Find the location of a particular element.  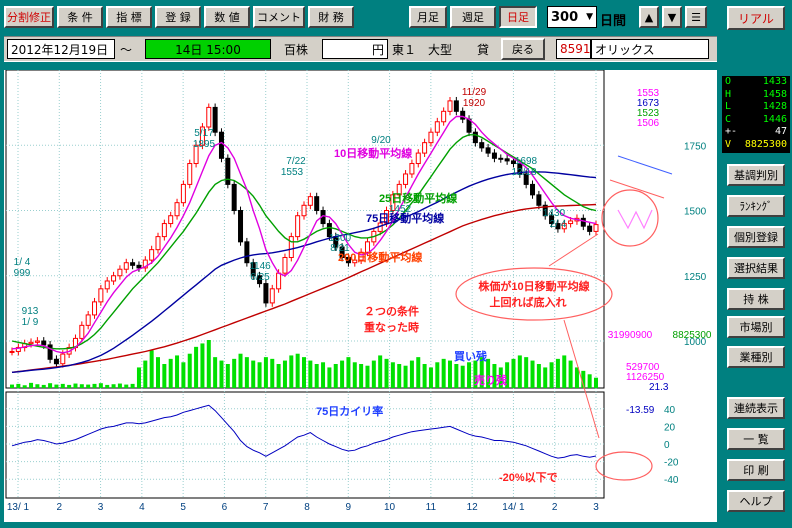

real-button: リアル is located at coordinates (756, 18).